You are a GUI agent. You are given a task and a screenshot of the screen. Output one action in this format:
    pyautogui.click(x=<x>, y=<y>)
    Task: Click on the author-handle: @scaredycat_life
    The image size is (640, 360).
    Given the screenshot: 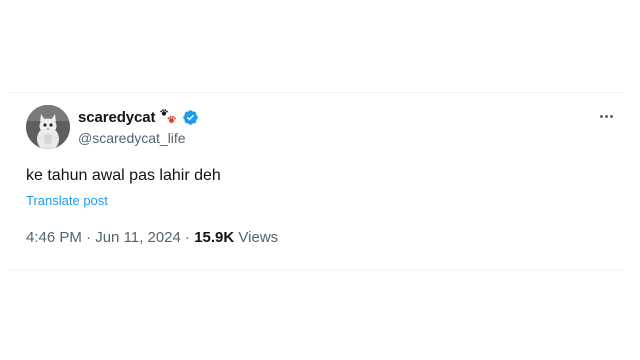 What is the action you would take?
    pyautogui.click(x=132, y=138)
    